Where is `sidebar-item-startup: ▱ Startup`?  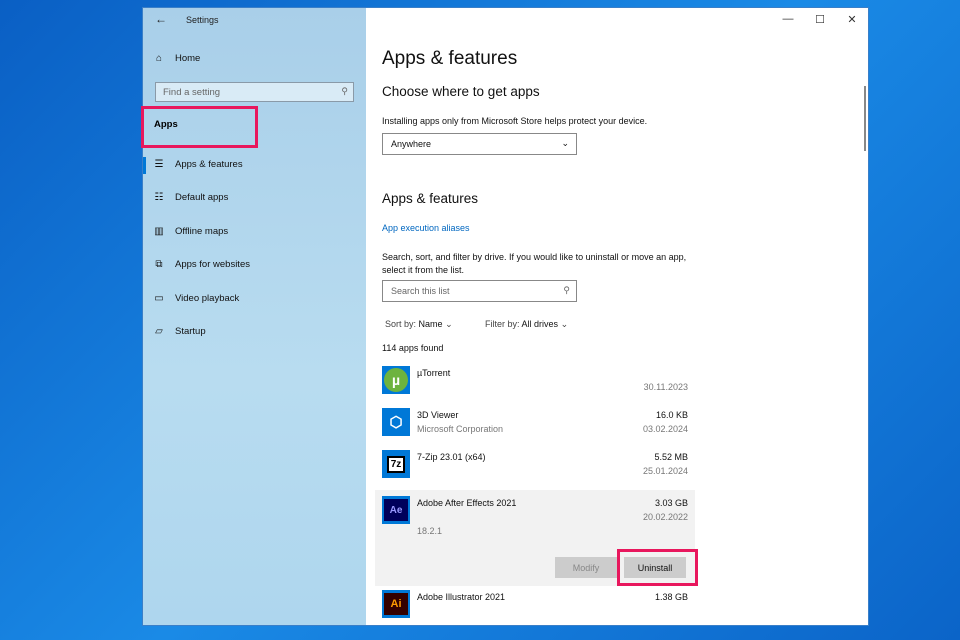 sidebar-item-startup: ▱ Startup is located at coordinates (179, 331).